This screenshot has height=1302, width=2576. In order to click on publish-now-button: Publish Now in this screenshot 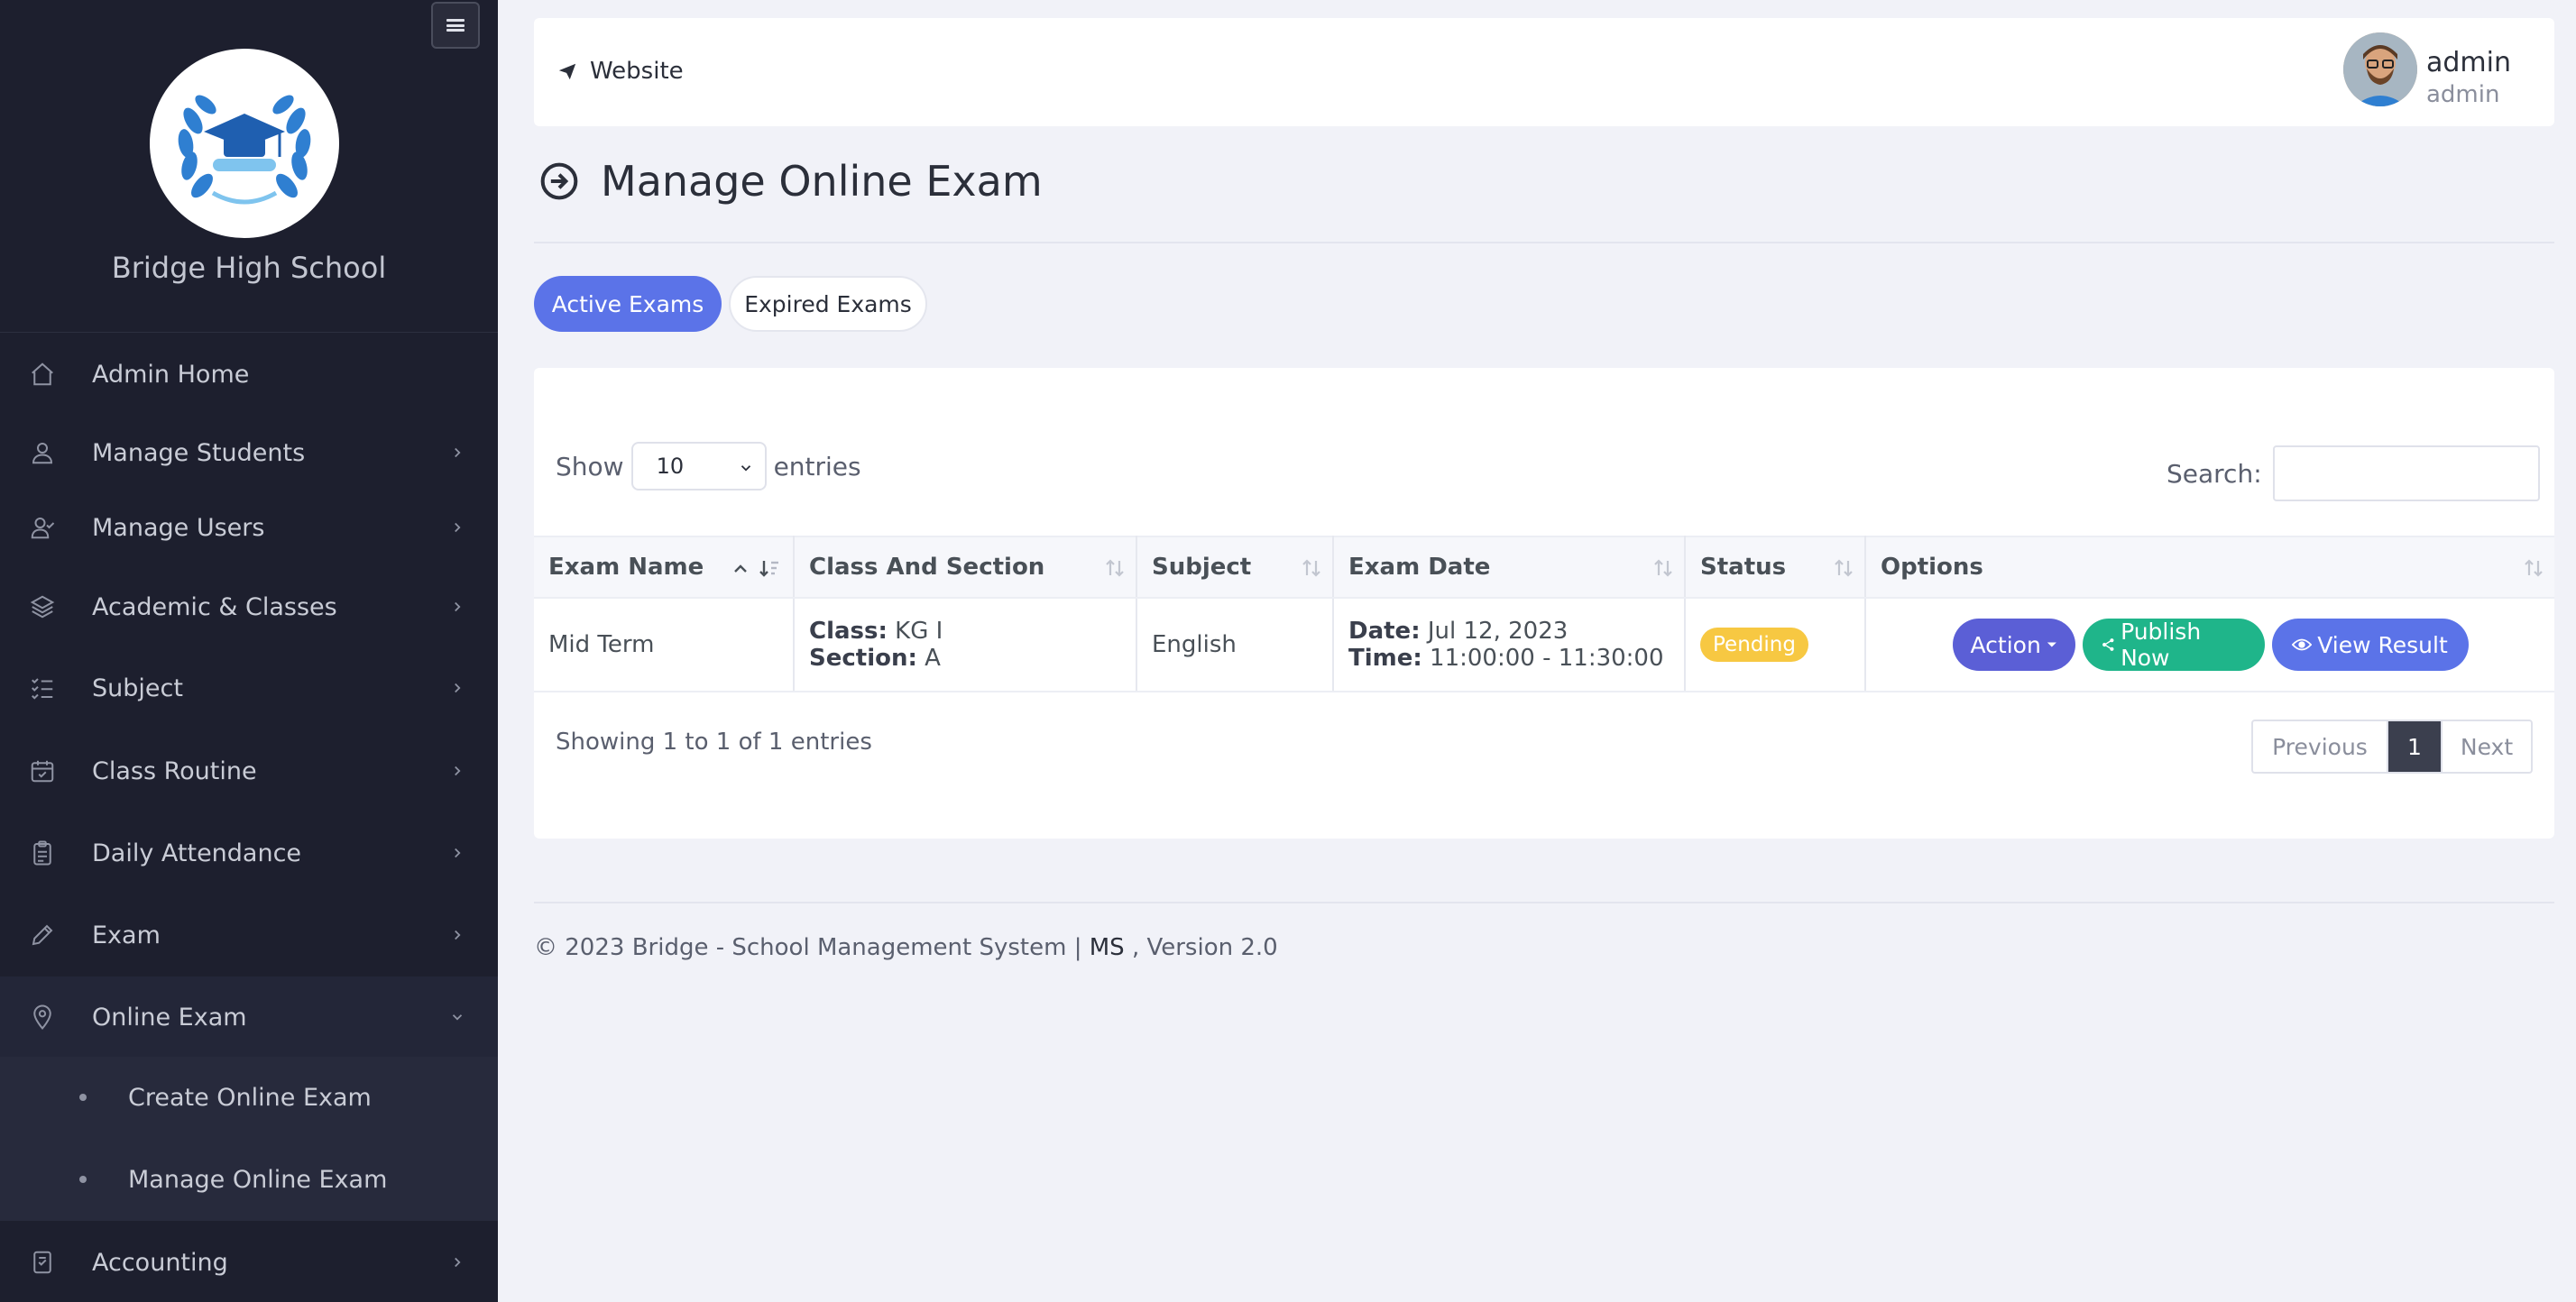, I will do `click(2173, 645)`.